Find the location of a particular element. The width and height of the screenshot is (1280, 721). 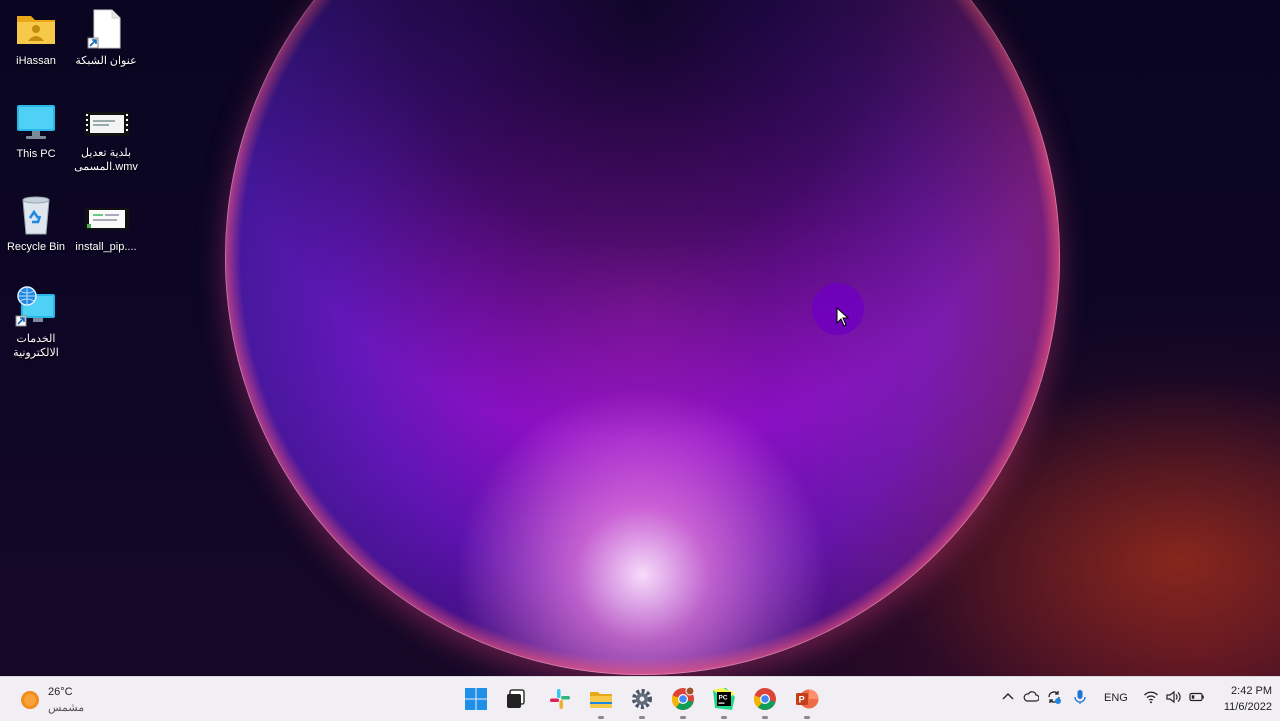

mouse-pointer-icon is located at coordinates (843, 317).